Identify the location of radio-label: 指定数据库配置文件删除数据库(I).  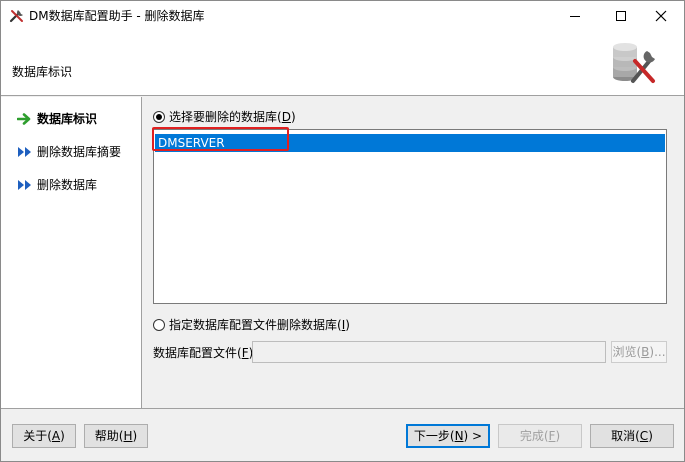
(259, 325).